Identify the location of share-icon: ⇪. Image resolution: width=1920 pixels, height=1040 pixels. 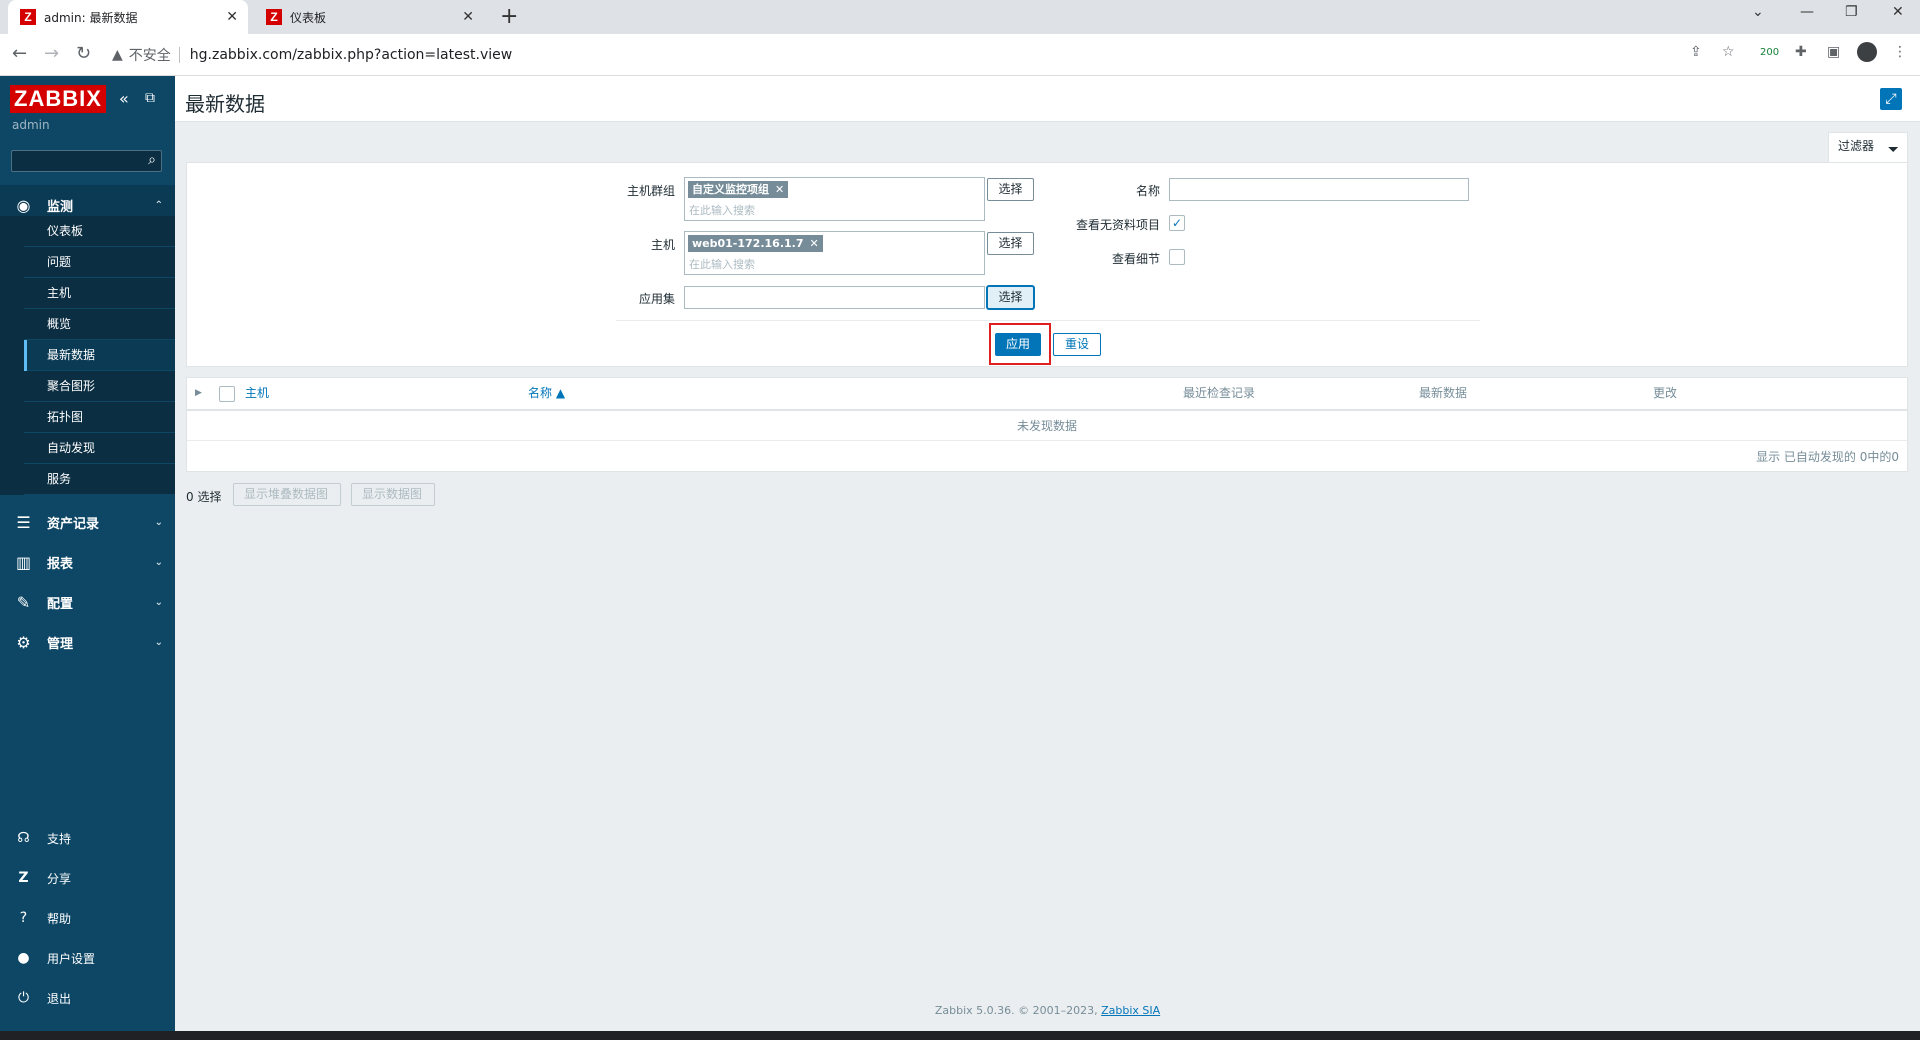
(1696, 52).